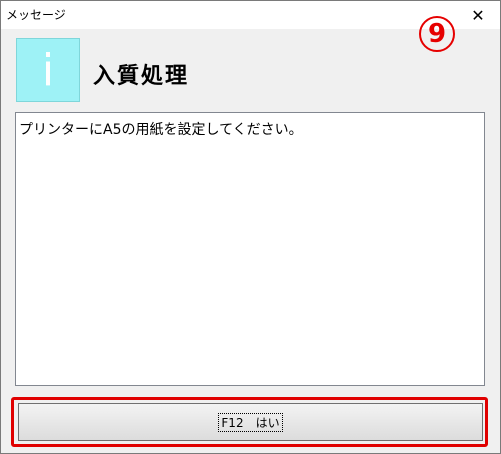 The height and width of the screenshot is (454, 501). Describe the element at coordinates (36, 15) in the screenshot. I see `window-title: メッセージ` at that location.